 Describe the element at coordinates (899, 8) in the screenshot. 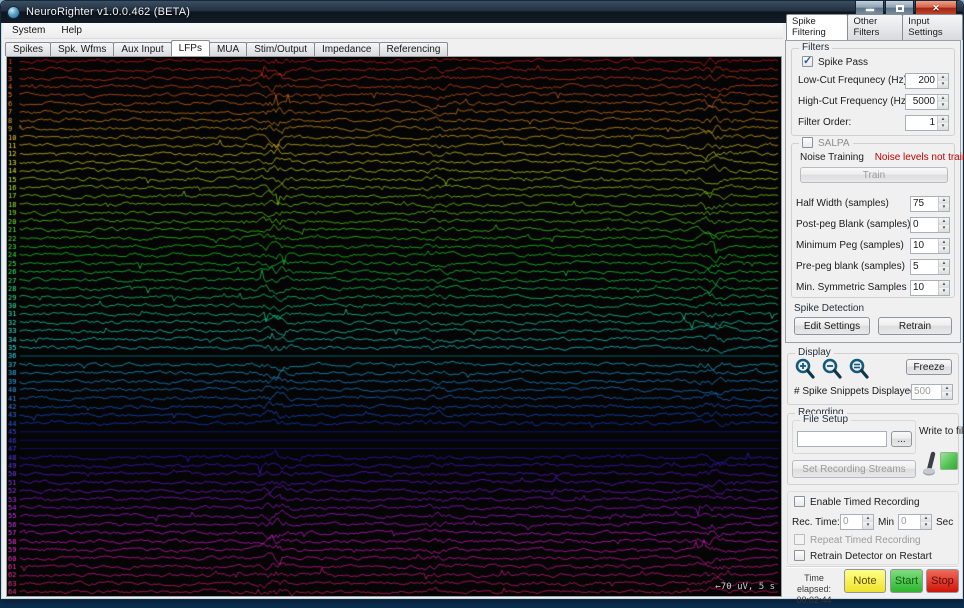

I see `maximize-icon` at that location.